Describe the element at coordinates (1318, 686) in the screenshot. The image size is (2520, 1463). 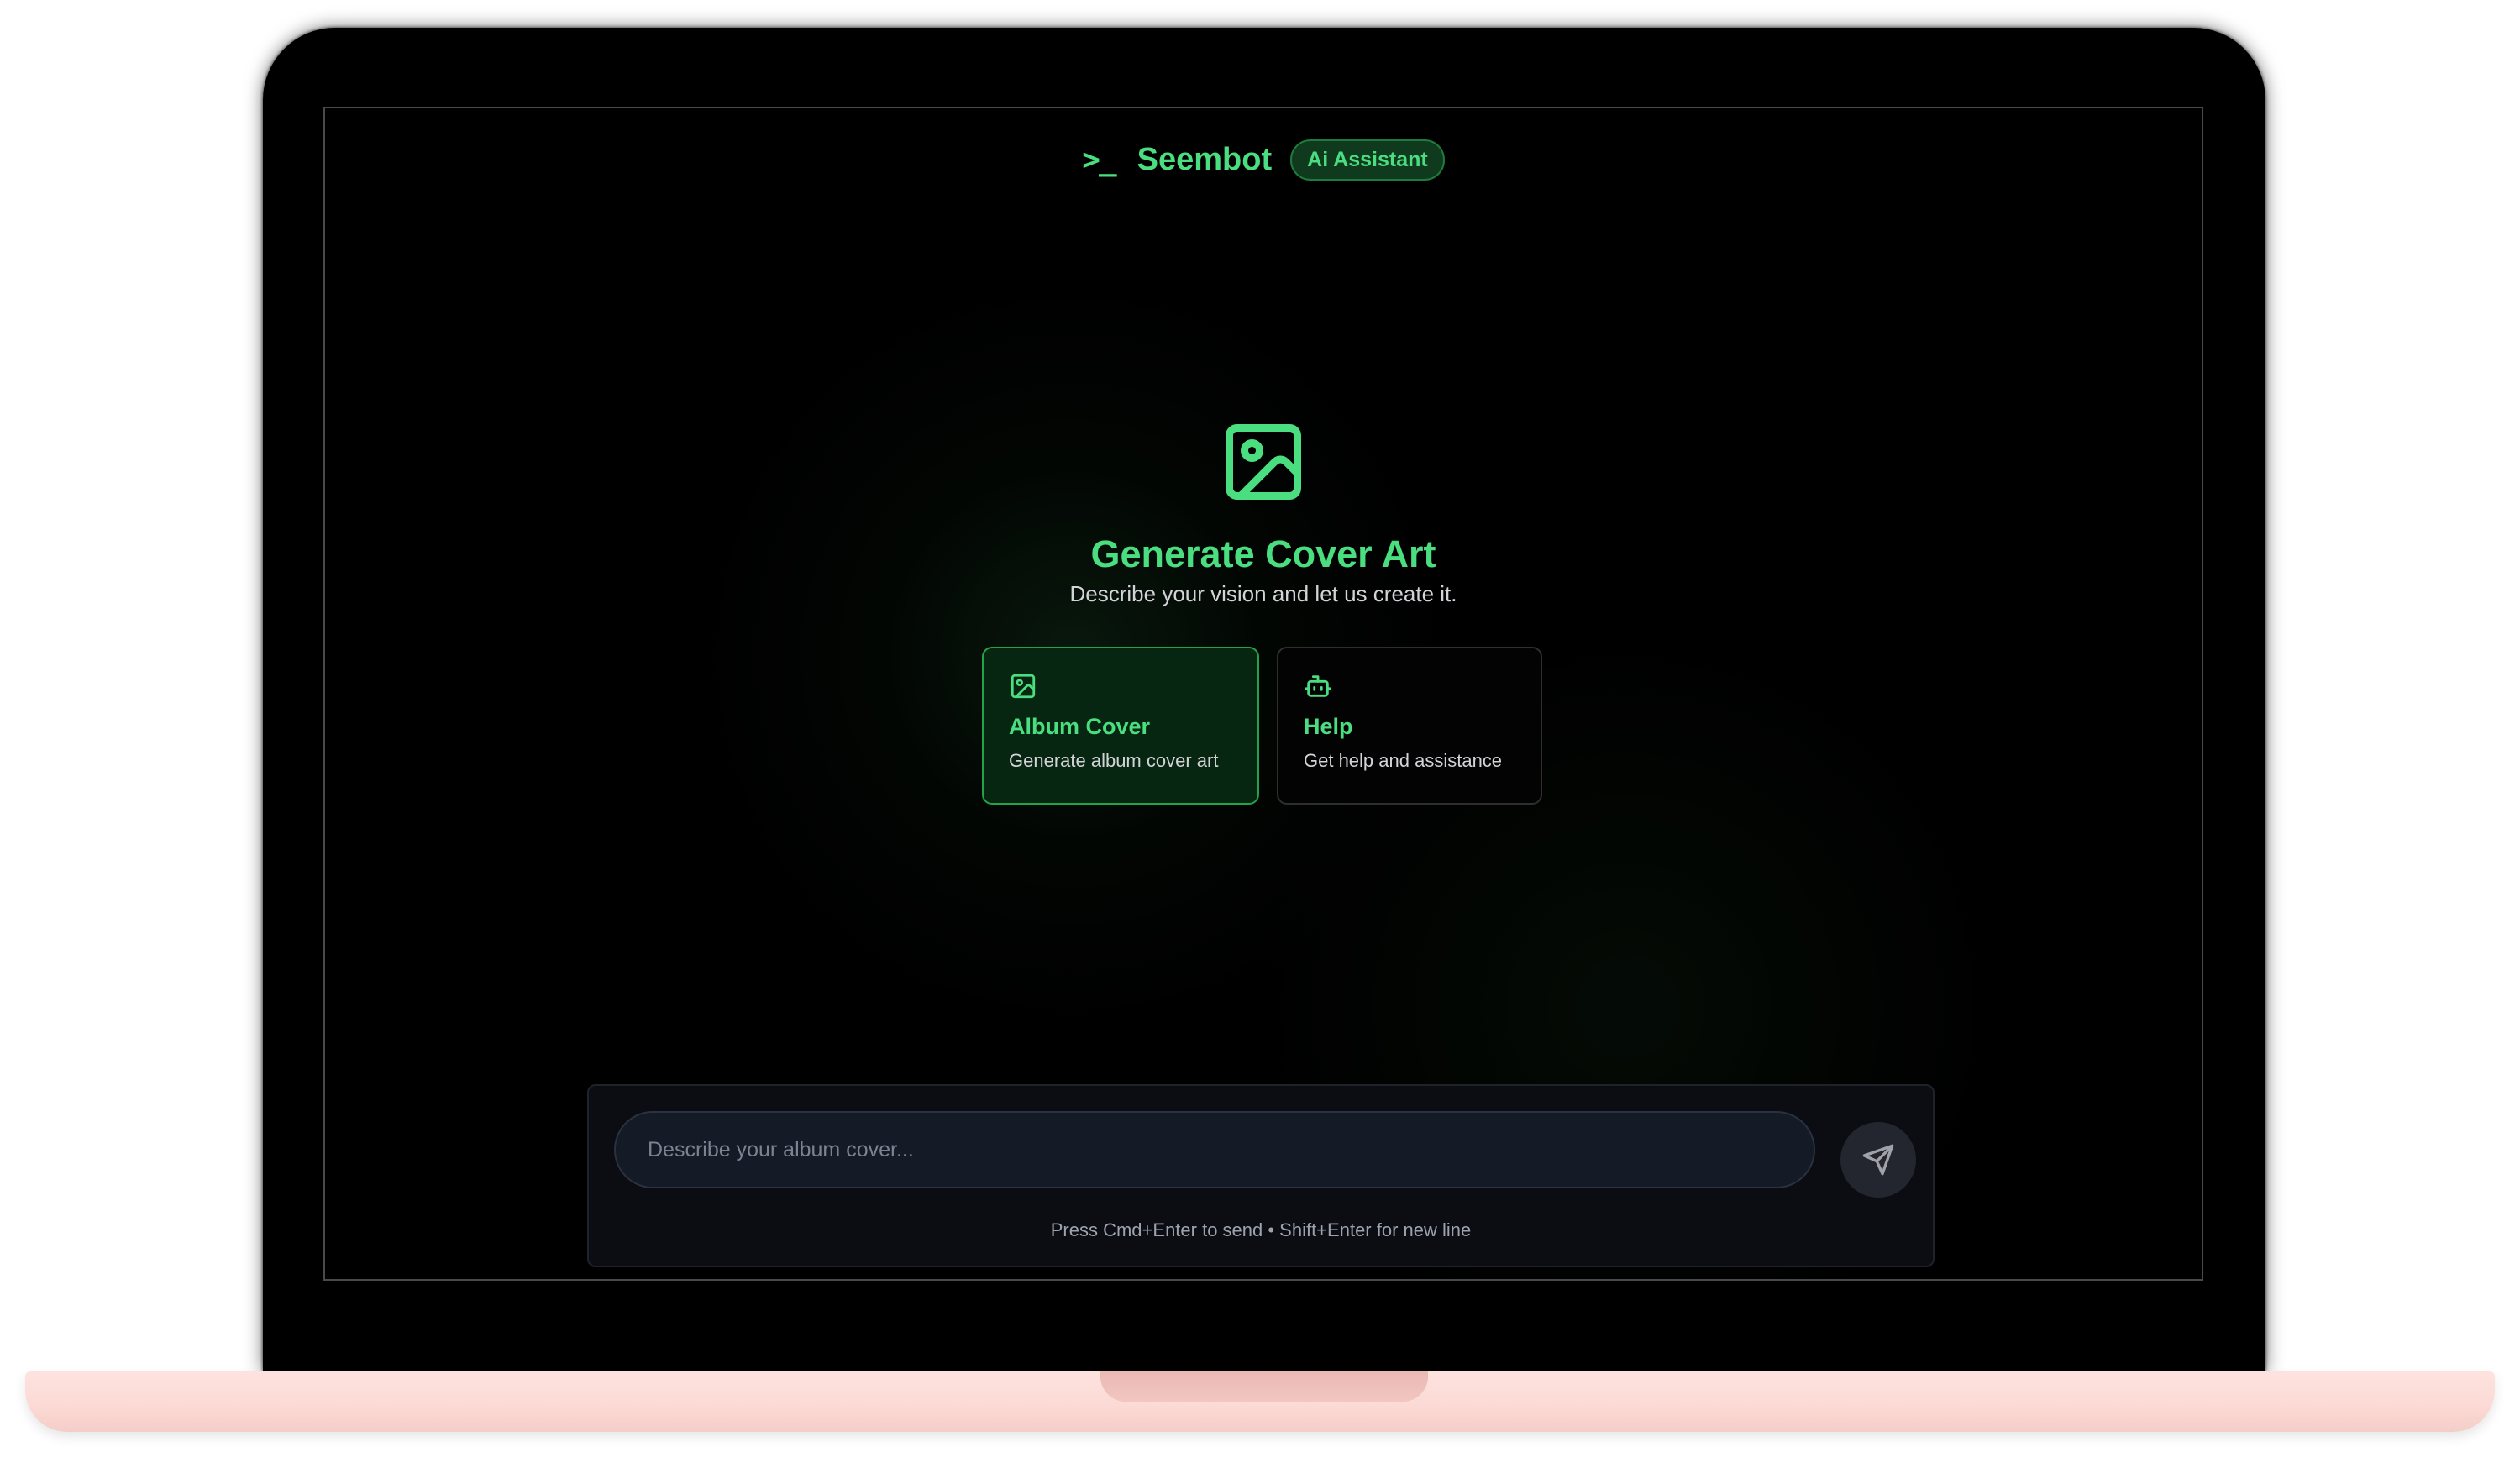
I see `bot-icon` at that location.